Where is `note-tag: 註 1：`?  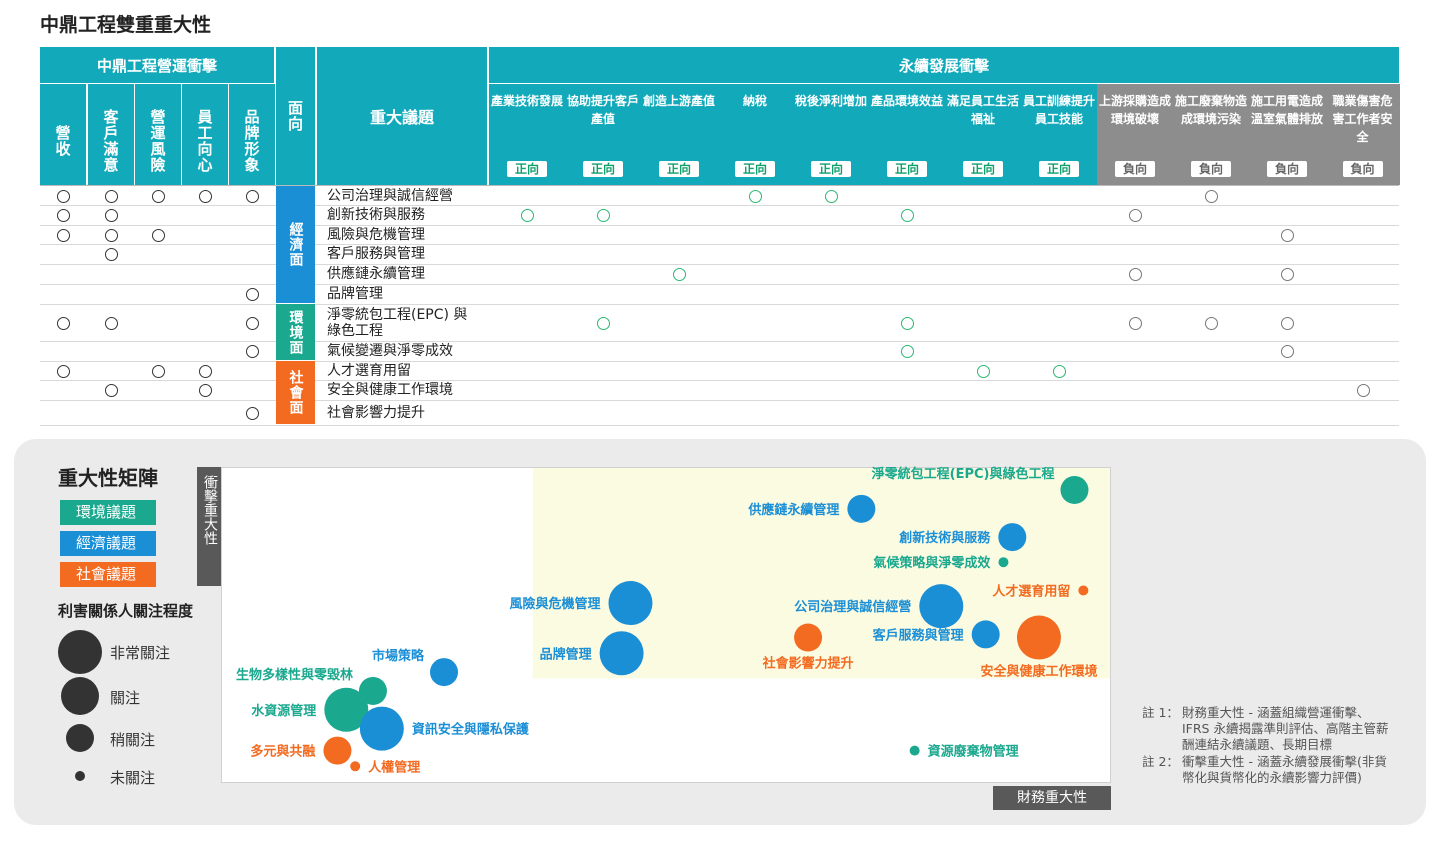
note-tag: 註 1： is located at coordinates (1160, 712).